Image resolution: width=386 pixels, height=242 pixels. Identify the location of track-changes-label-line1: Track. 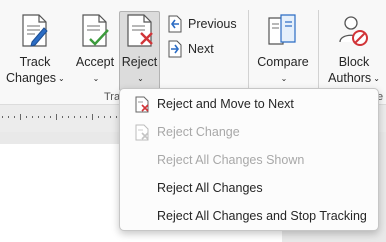
(35, 62).